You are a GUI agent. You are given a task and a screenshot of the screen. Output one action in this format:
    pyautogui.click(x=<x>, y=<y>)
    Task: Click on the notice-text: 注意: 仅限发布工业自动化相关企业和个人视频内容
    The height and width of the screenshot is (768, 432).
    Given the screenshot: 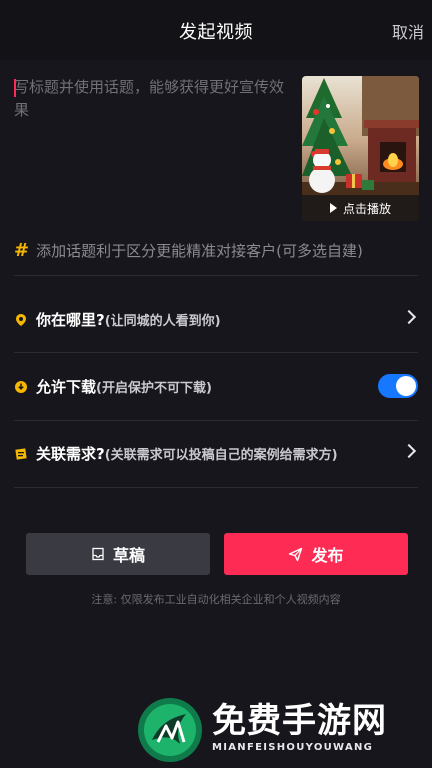 What is the action you would take?
    pyautogui.click(x=216, y=599)
    